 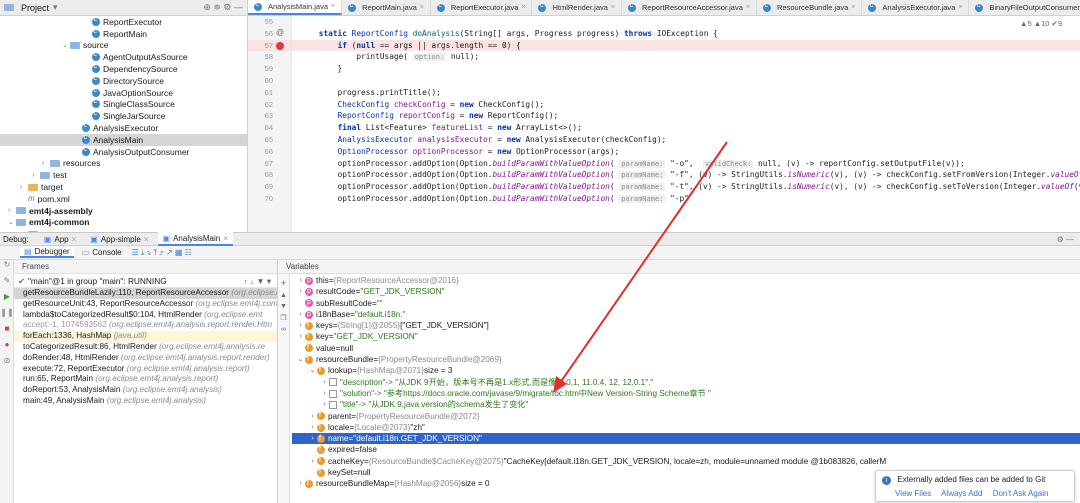 I want to click on arrow-shaft, so click(x=643, y=262).